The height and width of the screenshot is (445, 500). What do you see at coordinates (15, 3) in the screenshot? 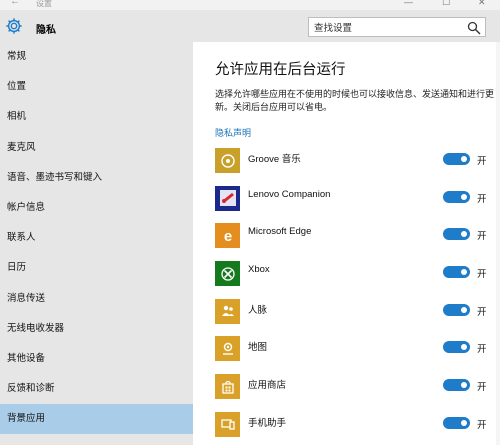
I see `back-arrow-icon: ←` at bounding box center [15, 3].